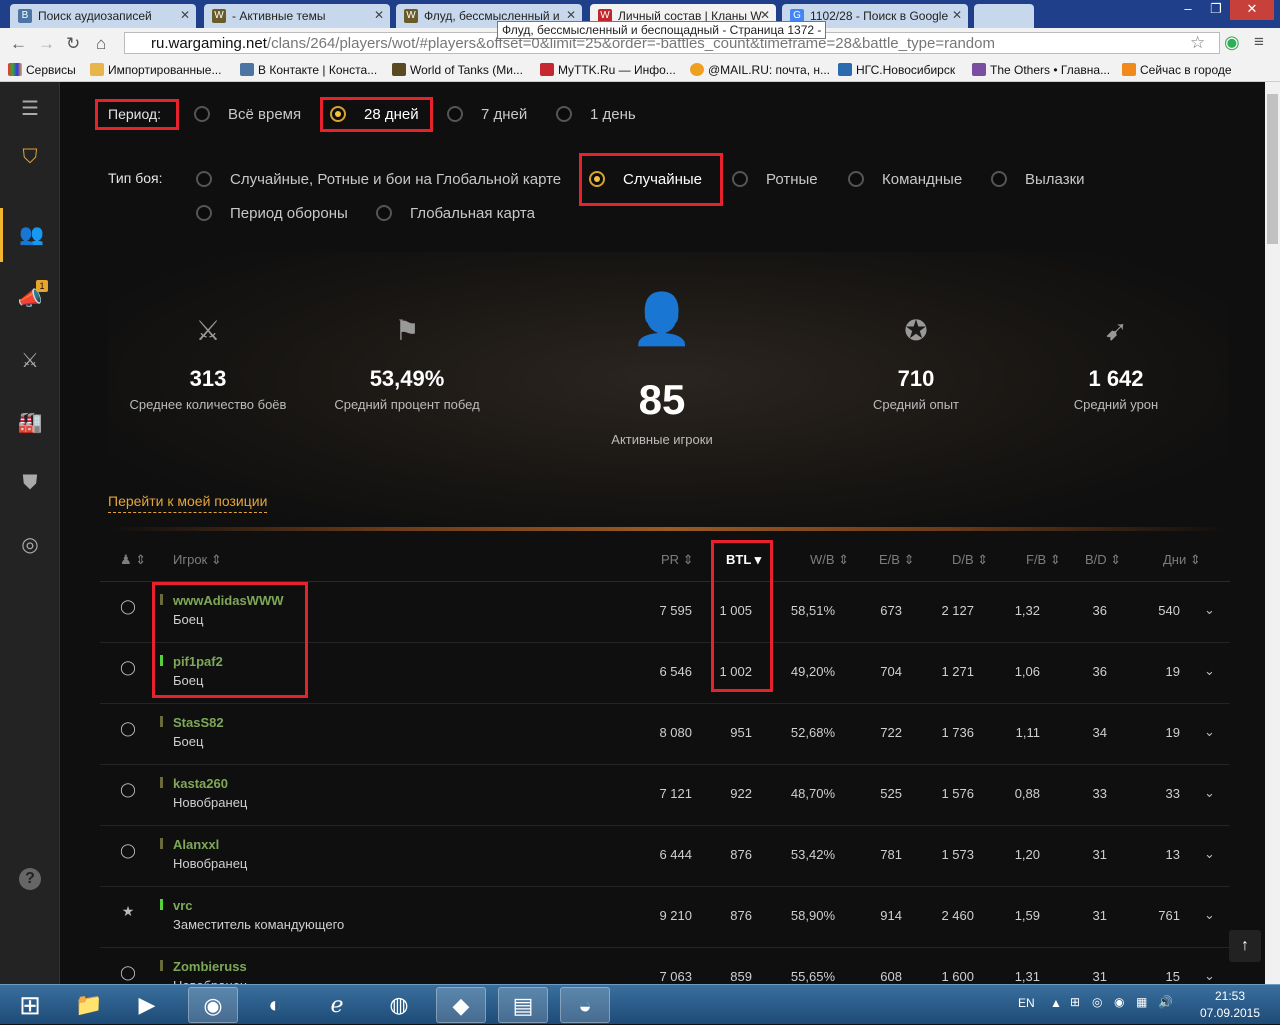  I want to click on ie-taskbar-icon: ℯ, so click(337, 1005).